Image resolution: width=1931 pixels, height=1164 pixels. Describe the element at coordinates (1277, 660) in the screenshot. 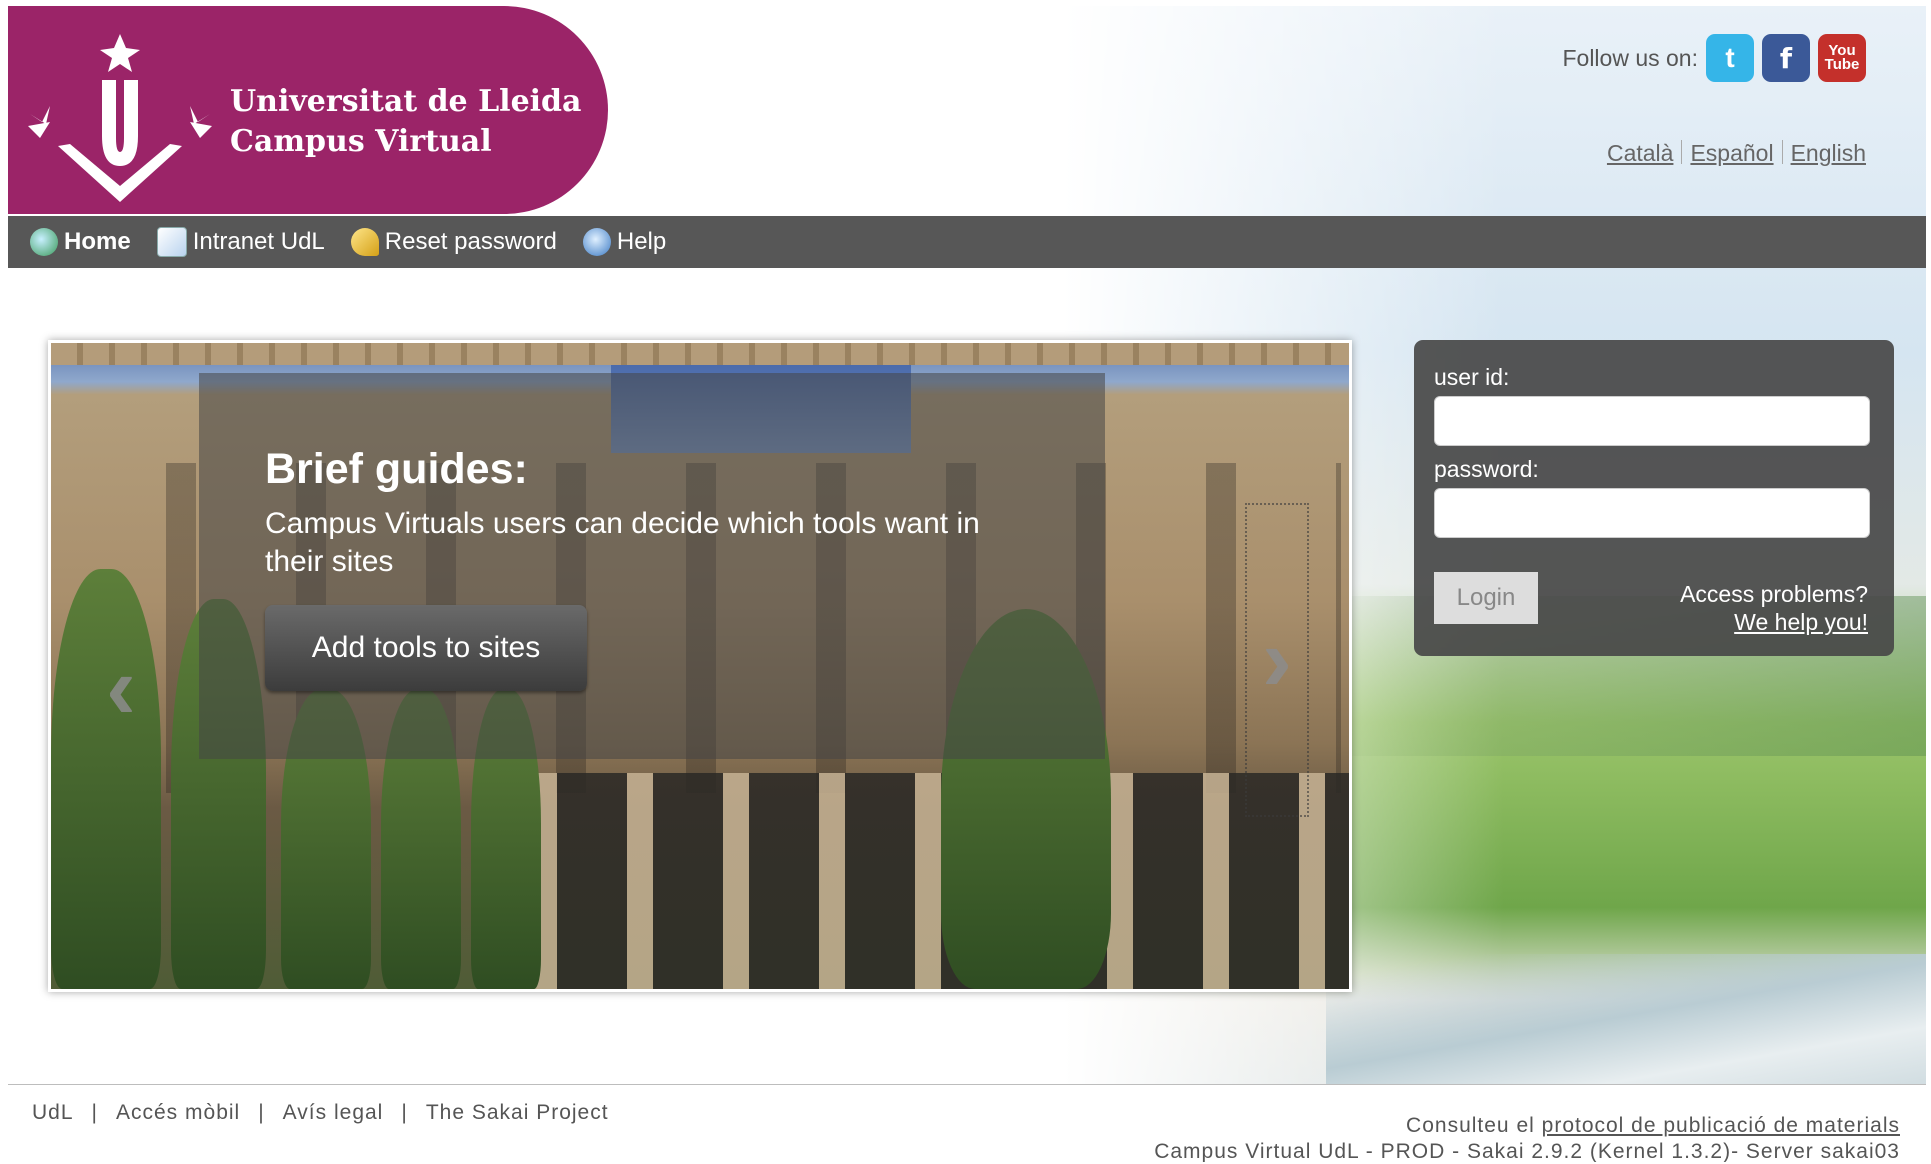

I see `carousel-next-arrow: ›` at that location.